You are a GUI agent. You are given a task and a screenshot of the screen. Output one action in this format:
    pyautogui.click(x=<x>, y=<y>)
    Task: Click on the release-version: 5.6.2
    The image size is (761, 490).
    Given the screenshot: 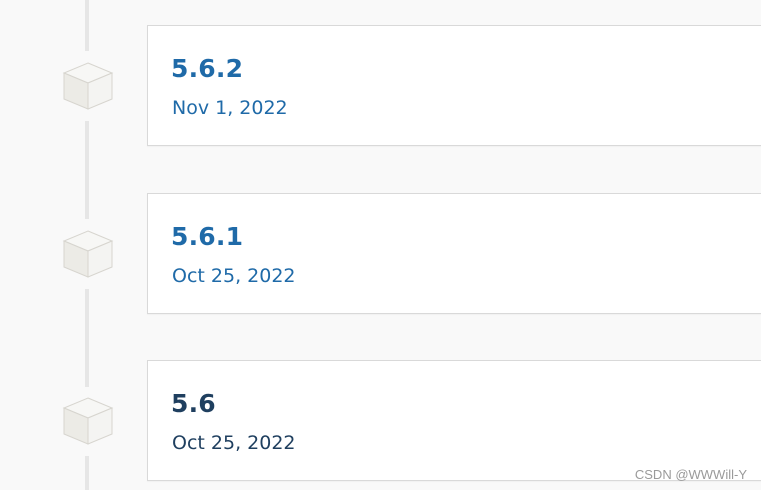 What is the action you would take?
    pyautogui.click(x=207, y=68)
    